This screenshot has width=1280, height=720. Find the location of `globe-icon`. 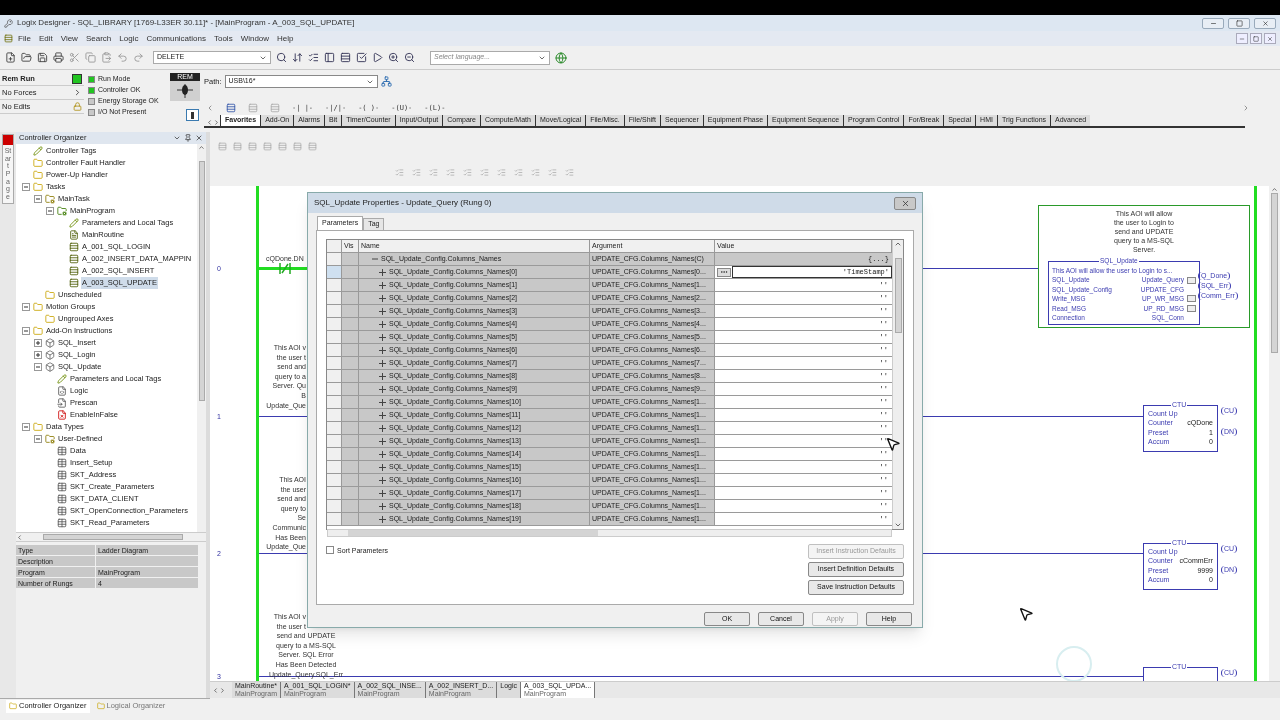

globe-icon is located at coordinates (561, 57).